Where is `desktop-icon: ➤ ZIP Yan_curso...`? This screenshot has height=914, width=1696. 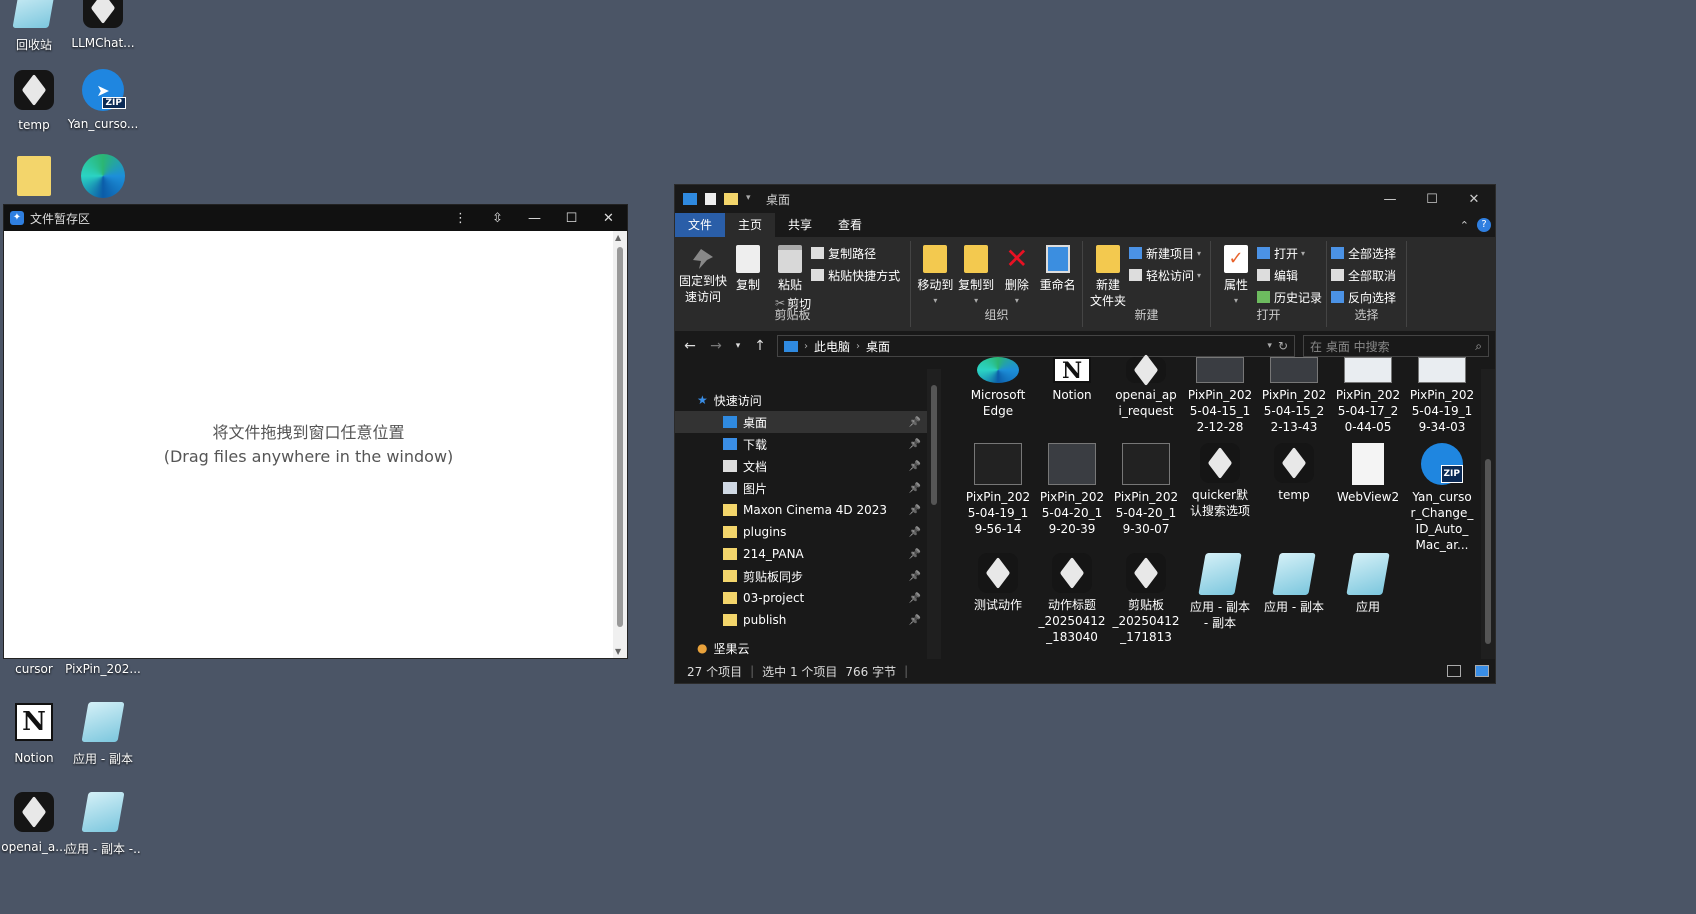 desktop-icon: ➤ ZIP Yan_curso... is located at coordinates (103, 99).